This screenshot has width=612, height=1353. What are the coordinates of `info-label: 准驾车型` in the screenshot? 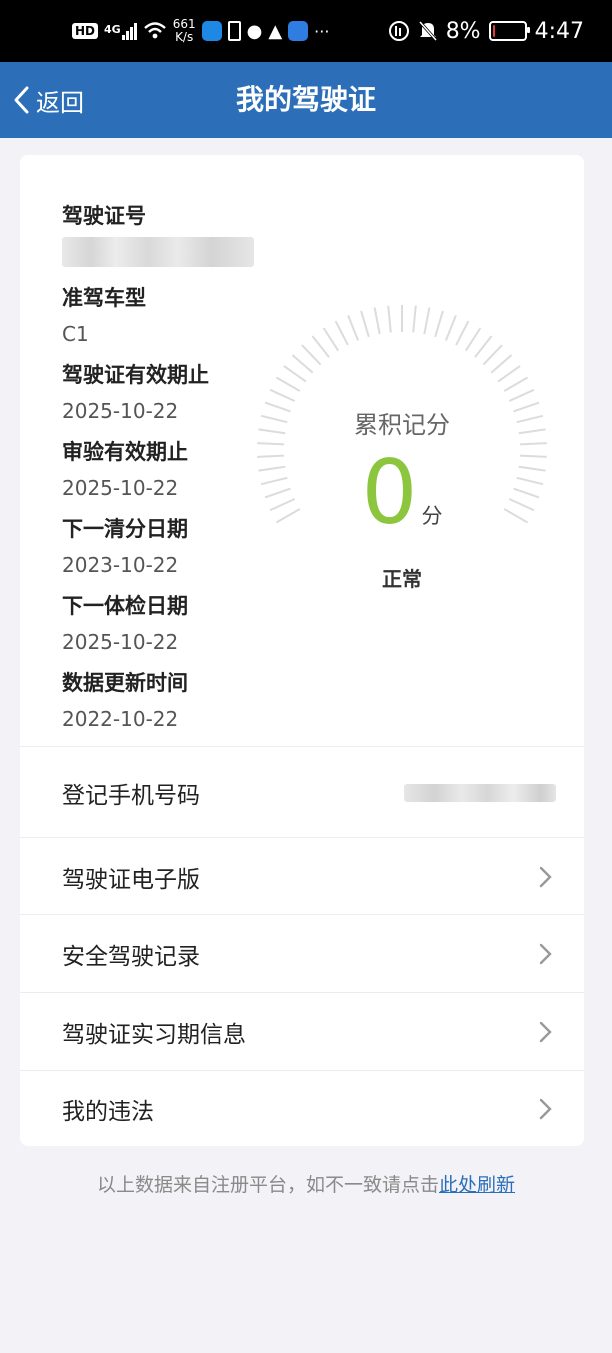 It's located at (104, 298).